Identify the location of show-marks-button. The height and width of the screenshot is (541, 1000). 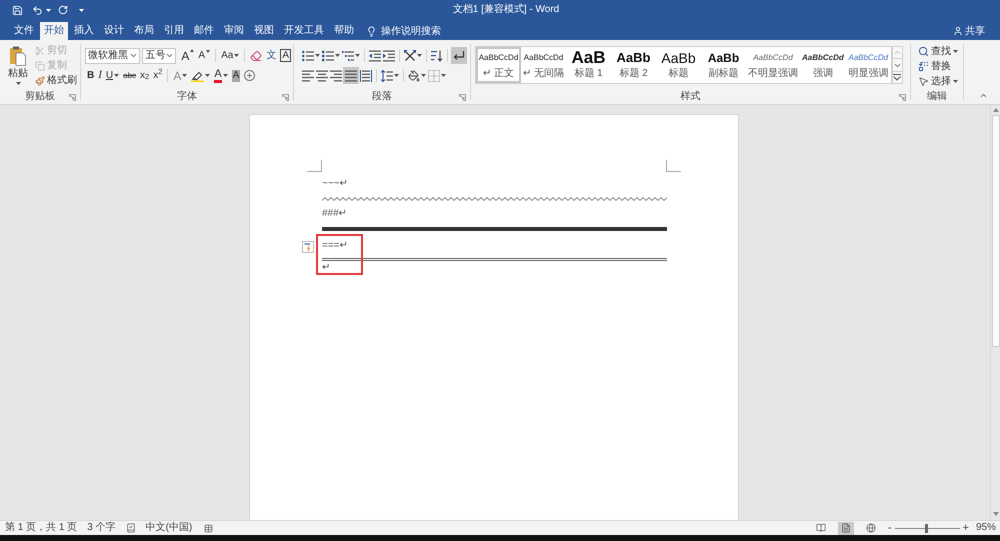
(459, 55).